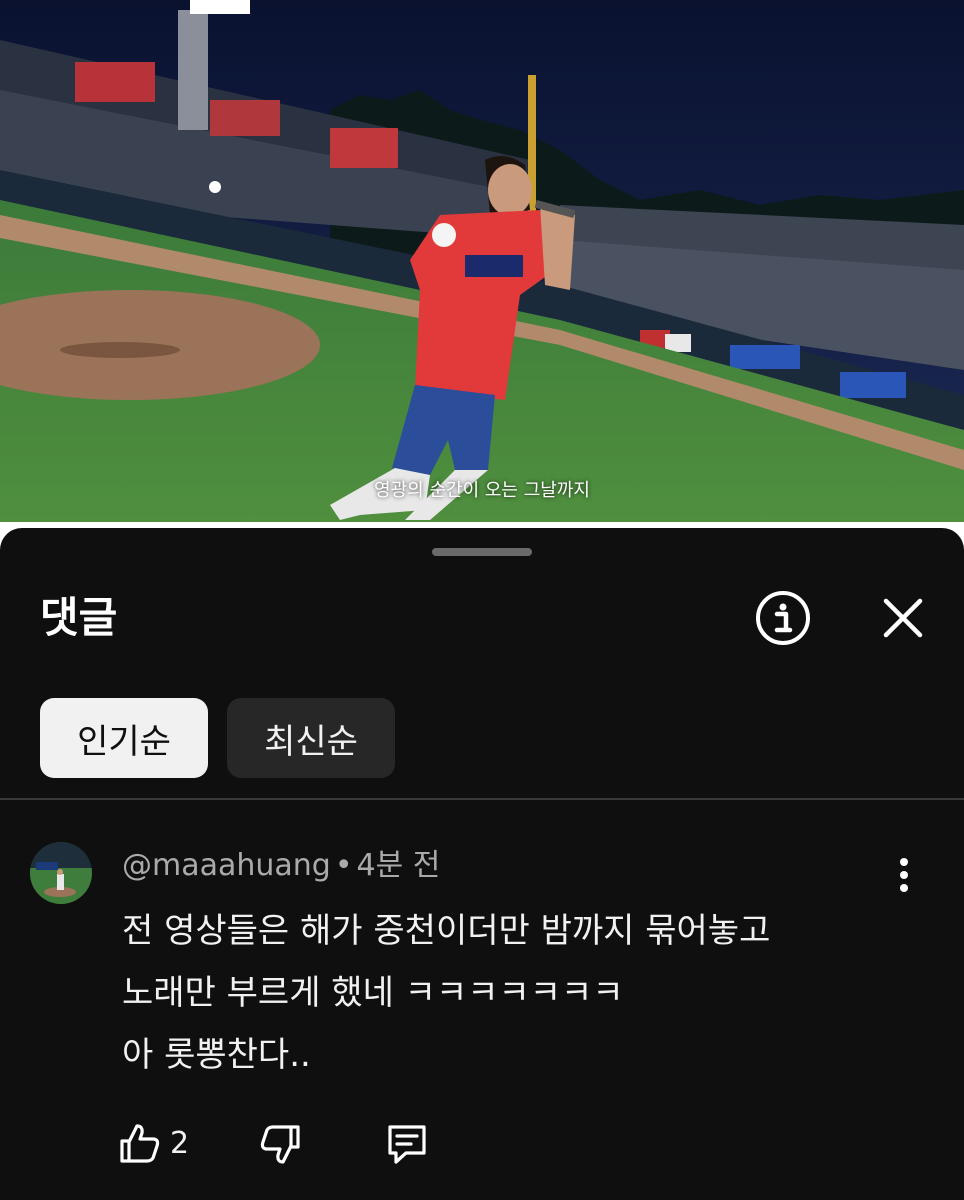 This screenshot has height=1200, width=964. I want to click on thumbs-down-icon, so click(280, 1144).